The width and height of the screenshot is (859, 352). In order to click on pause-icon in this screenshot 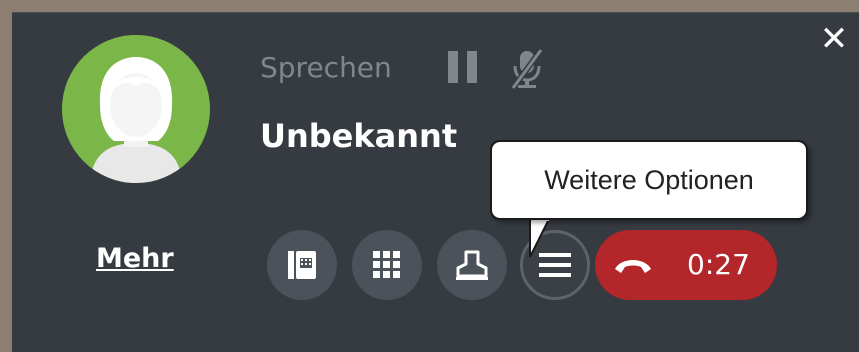, I will do `click(463, 67)`.